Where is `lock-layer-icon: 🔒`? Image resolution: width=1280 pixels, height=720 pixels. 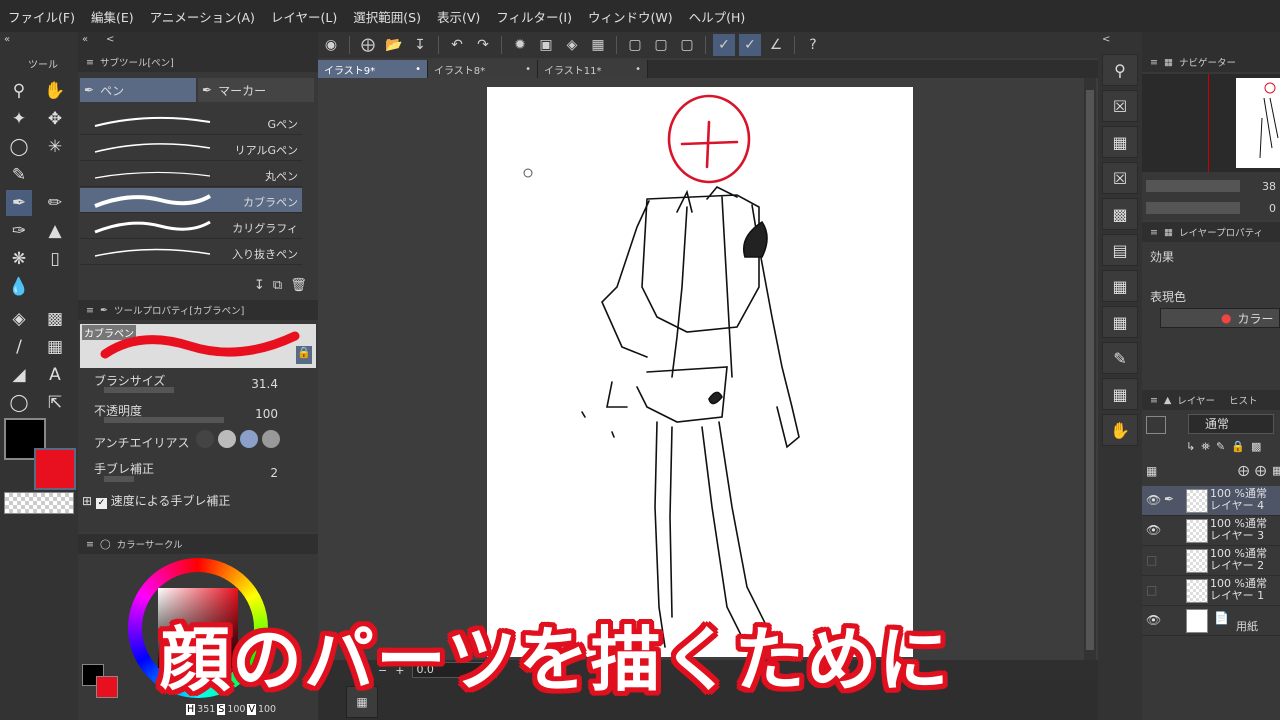 lock-layer-icon: 🔒 is located at coordinates (1238, 447).